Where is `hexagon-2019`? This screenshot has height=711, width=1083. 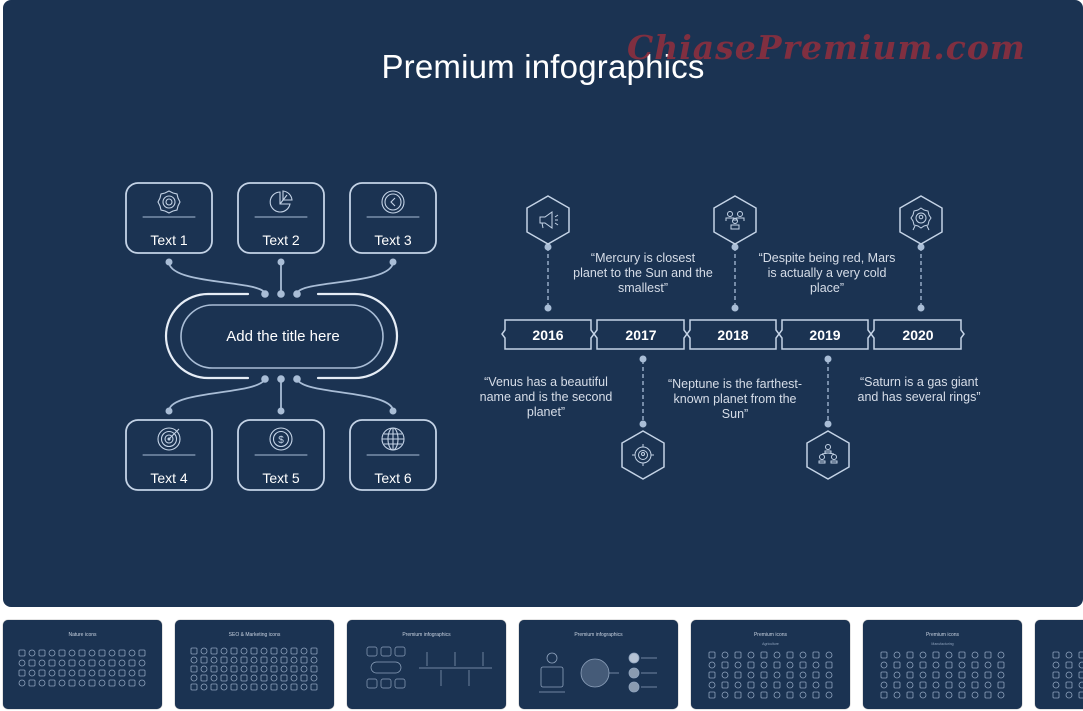 hexagon-2019 is located at coordinates (828, 455).